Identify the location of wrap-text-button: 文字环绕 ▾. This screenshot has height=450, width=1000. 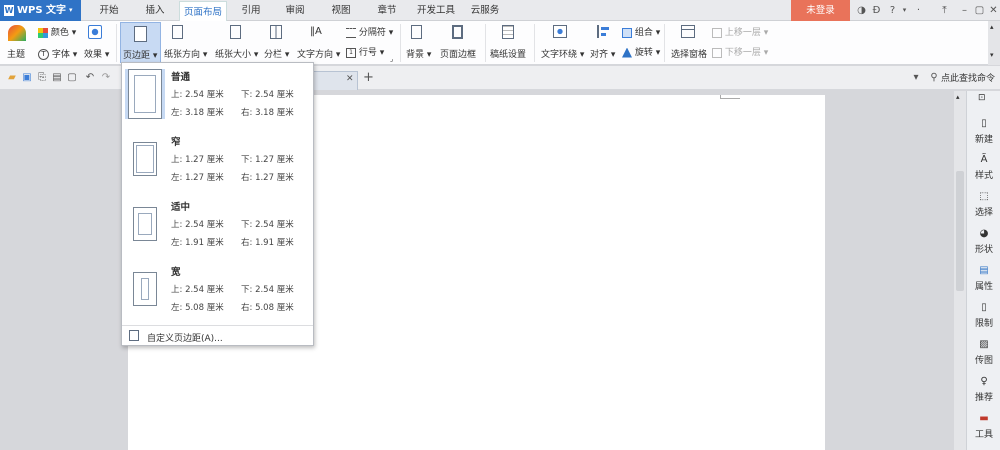
(562, 53).